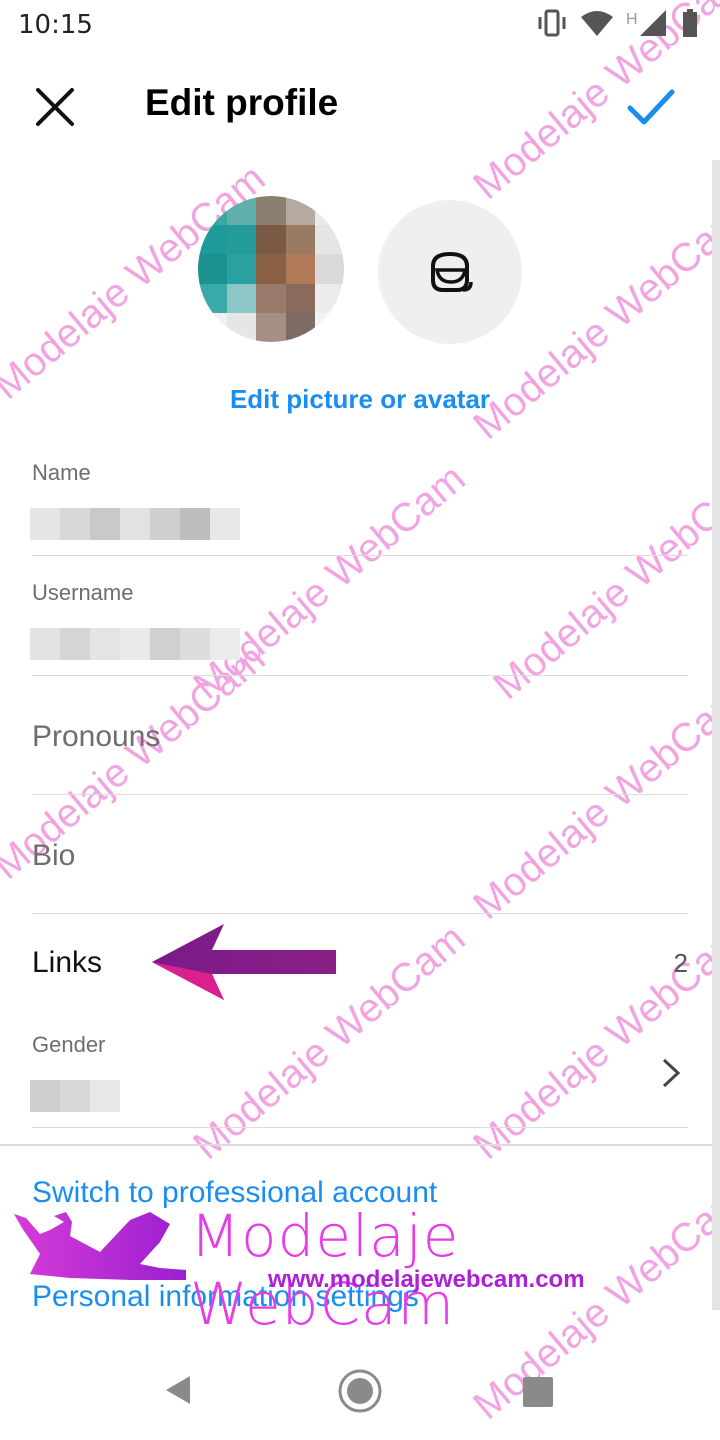 The height and width of the screenshot is (1440, 720). What do you see at coordinates (360, 25) in the screenshot?
I see `status-bar: 10:15 H` at bounding box center [360, 25].